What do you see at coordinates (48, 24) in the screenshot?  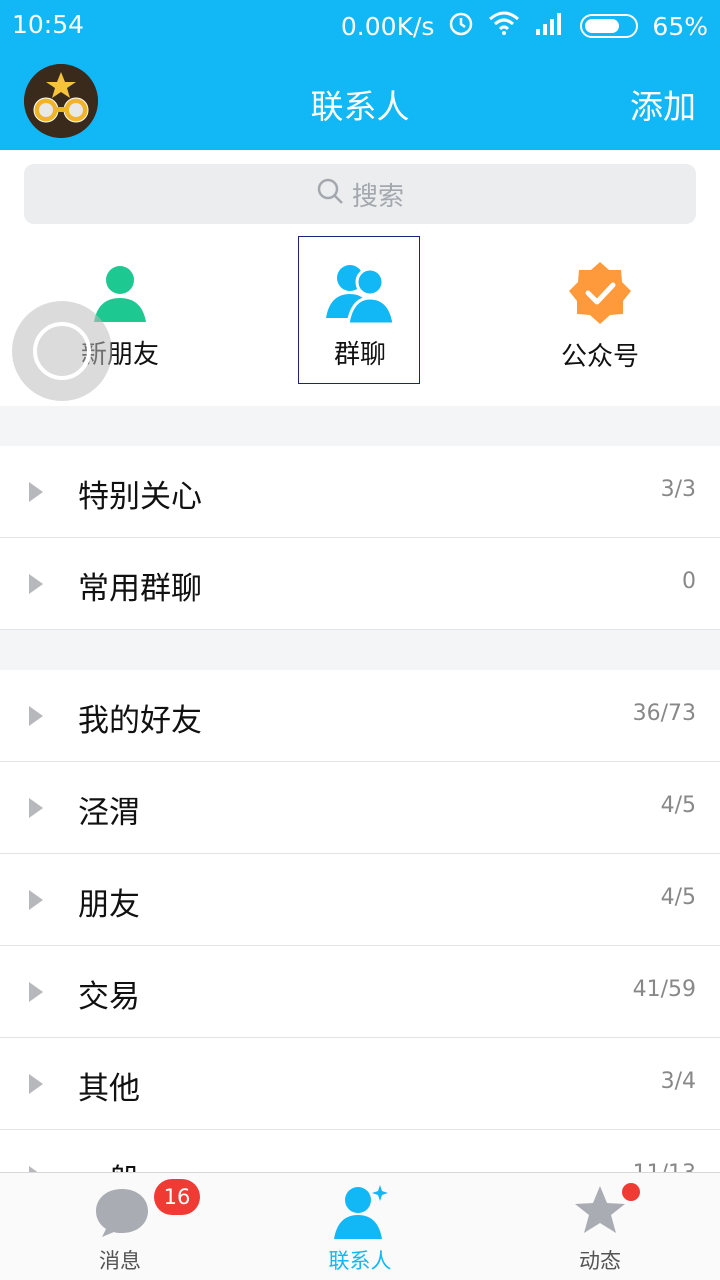 I see `status-time: 10:54` at bounding box center [48, 24].